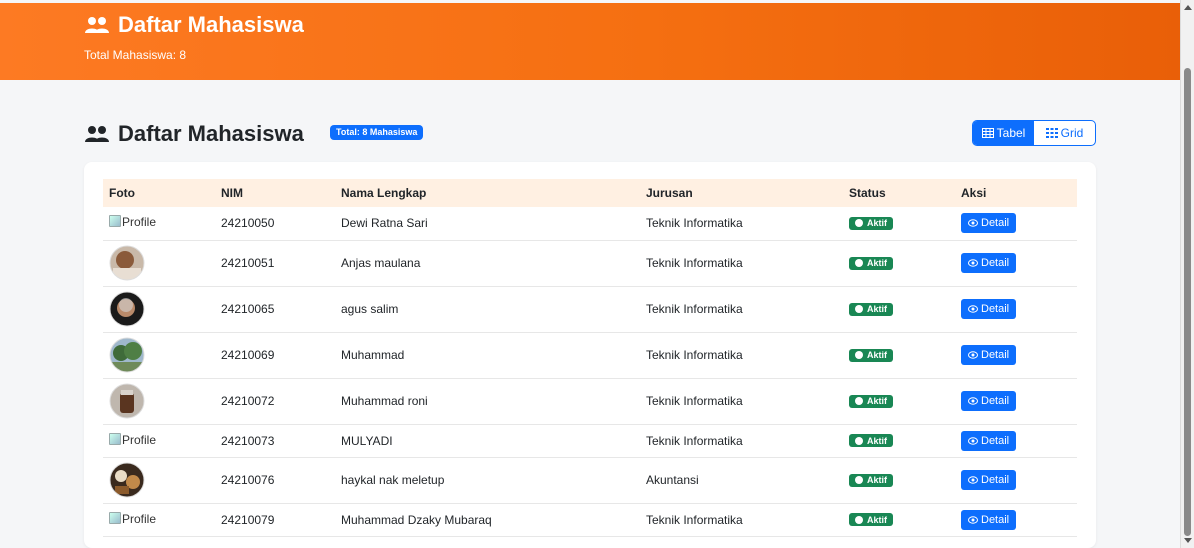 Image resolution: width=1194 pixels, height=548 pixels. I want to click on nama-cell: Muhammad Dzaky Mubaraq, so click(487, 520).